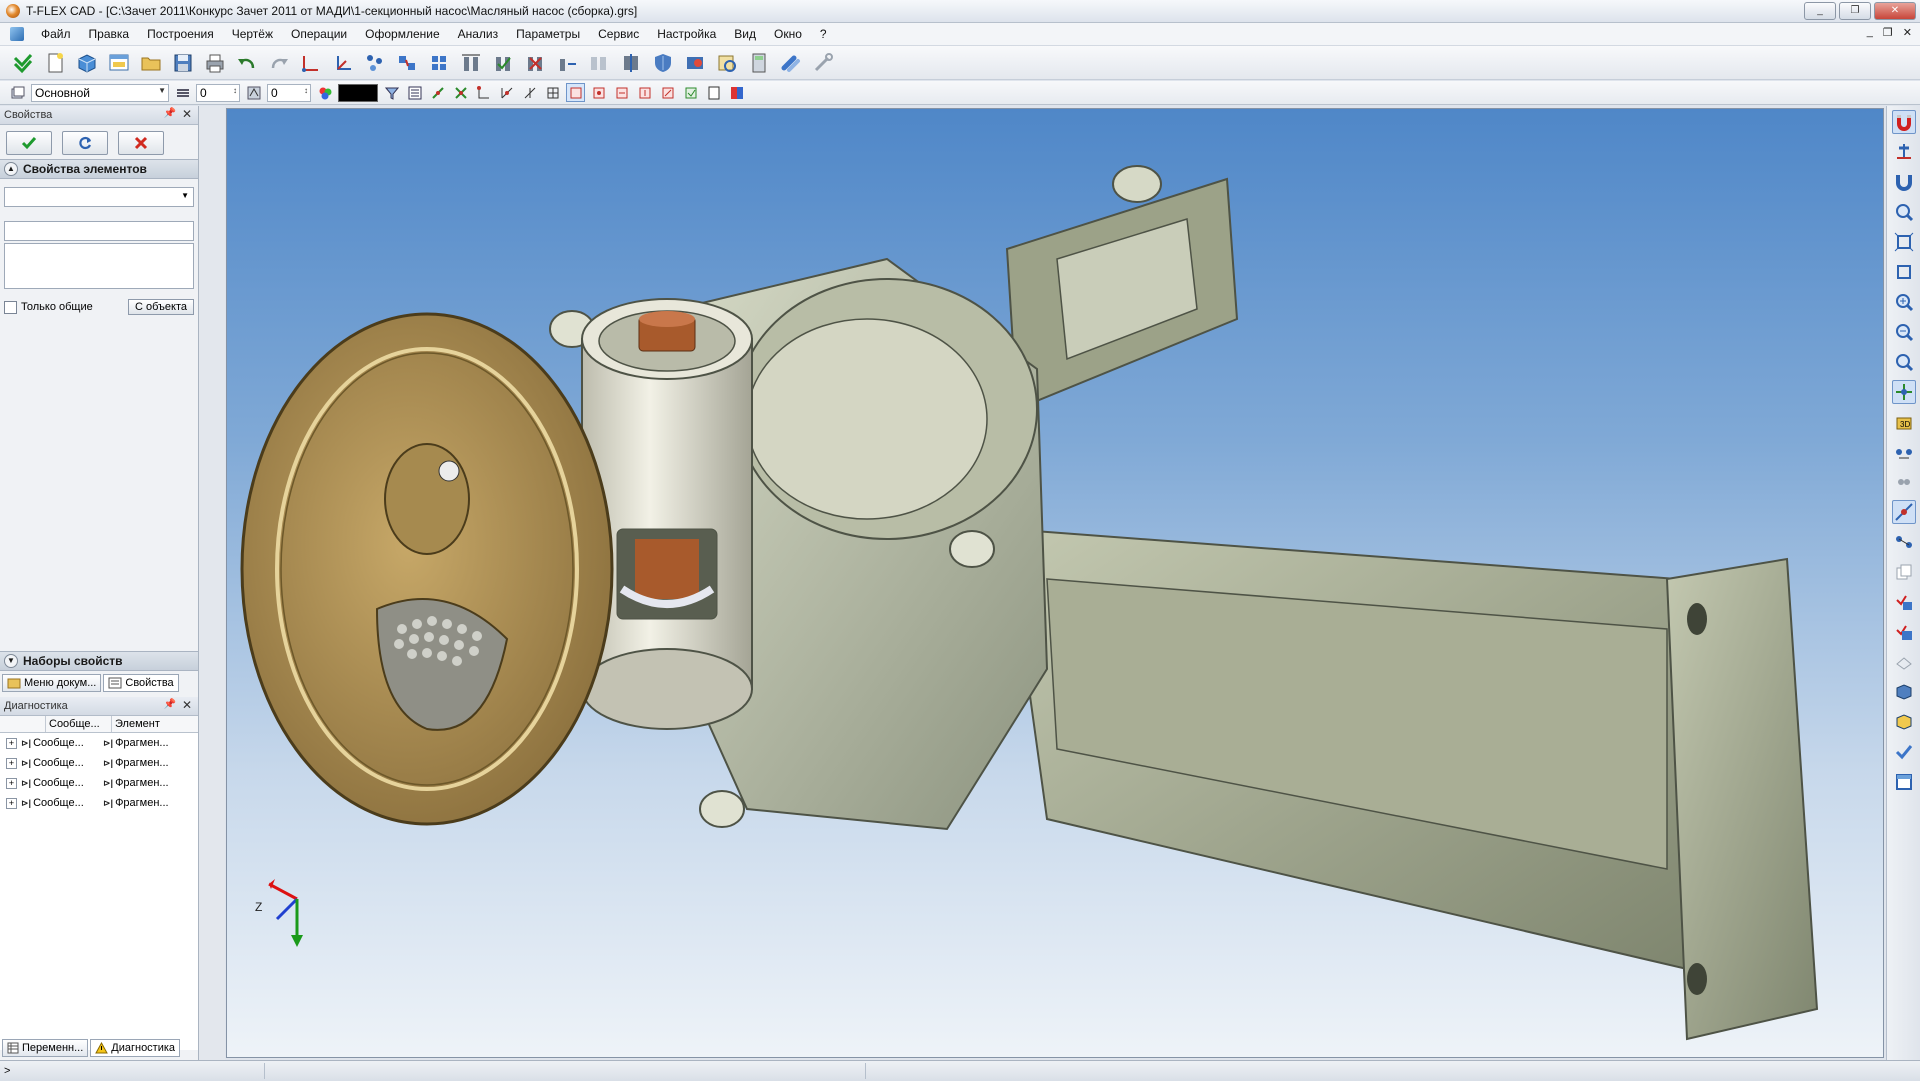 The image size is (1920, 1081). What do you see at coordinates (686, 34) in the screenshot?
I see `menu-settings: Настройка` at bounding box center [686, 34].